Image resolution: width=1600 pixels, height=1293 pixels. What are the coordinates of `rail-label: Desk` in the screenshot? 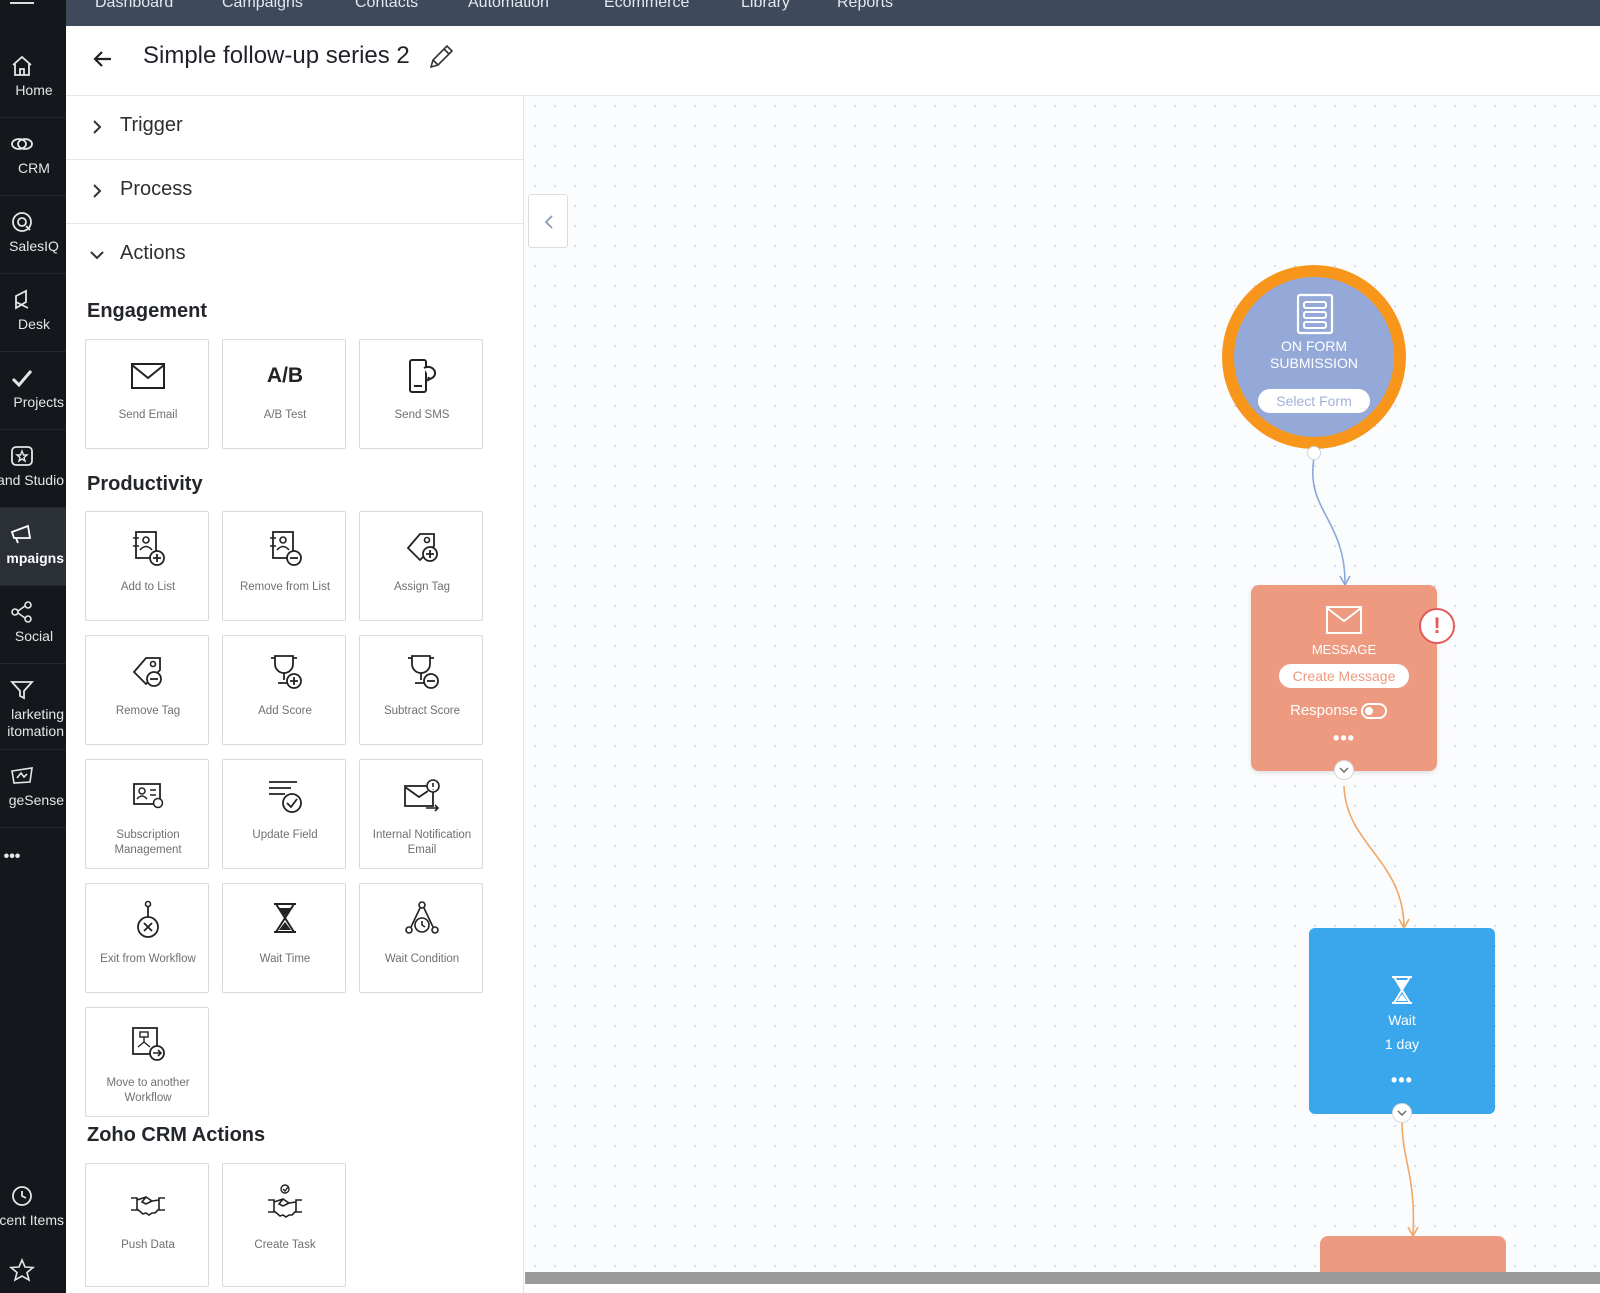 It's located at (34, 324).